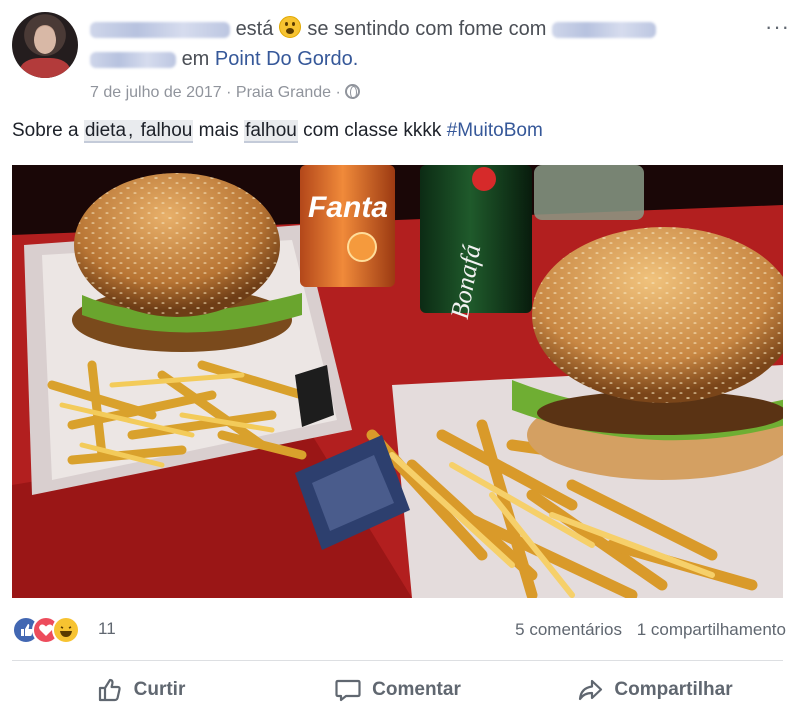  Describe the element at coordinates (159, 689) in the screenshot. I see `like-button-label: Curtir` at that location.